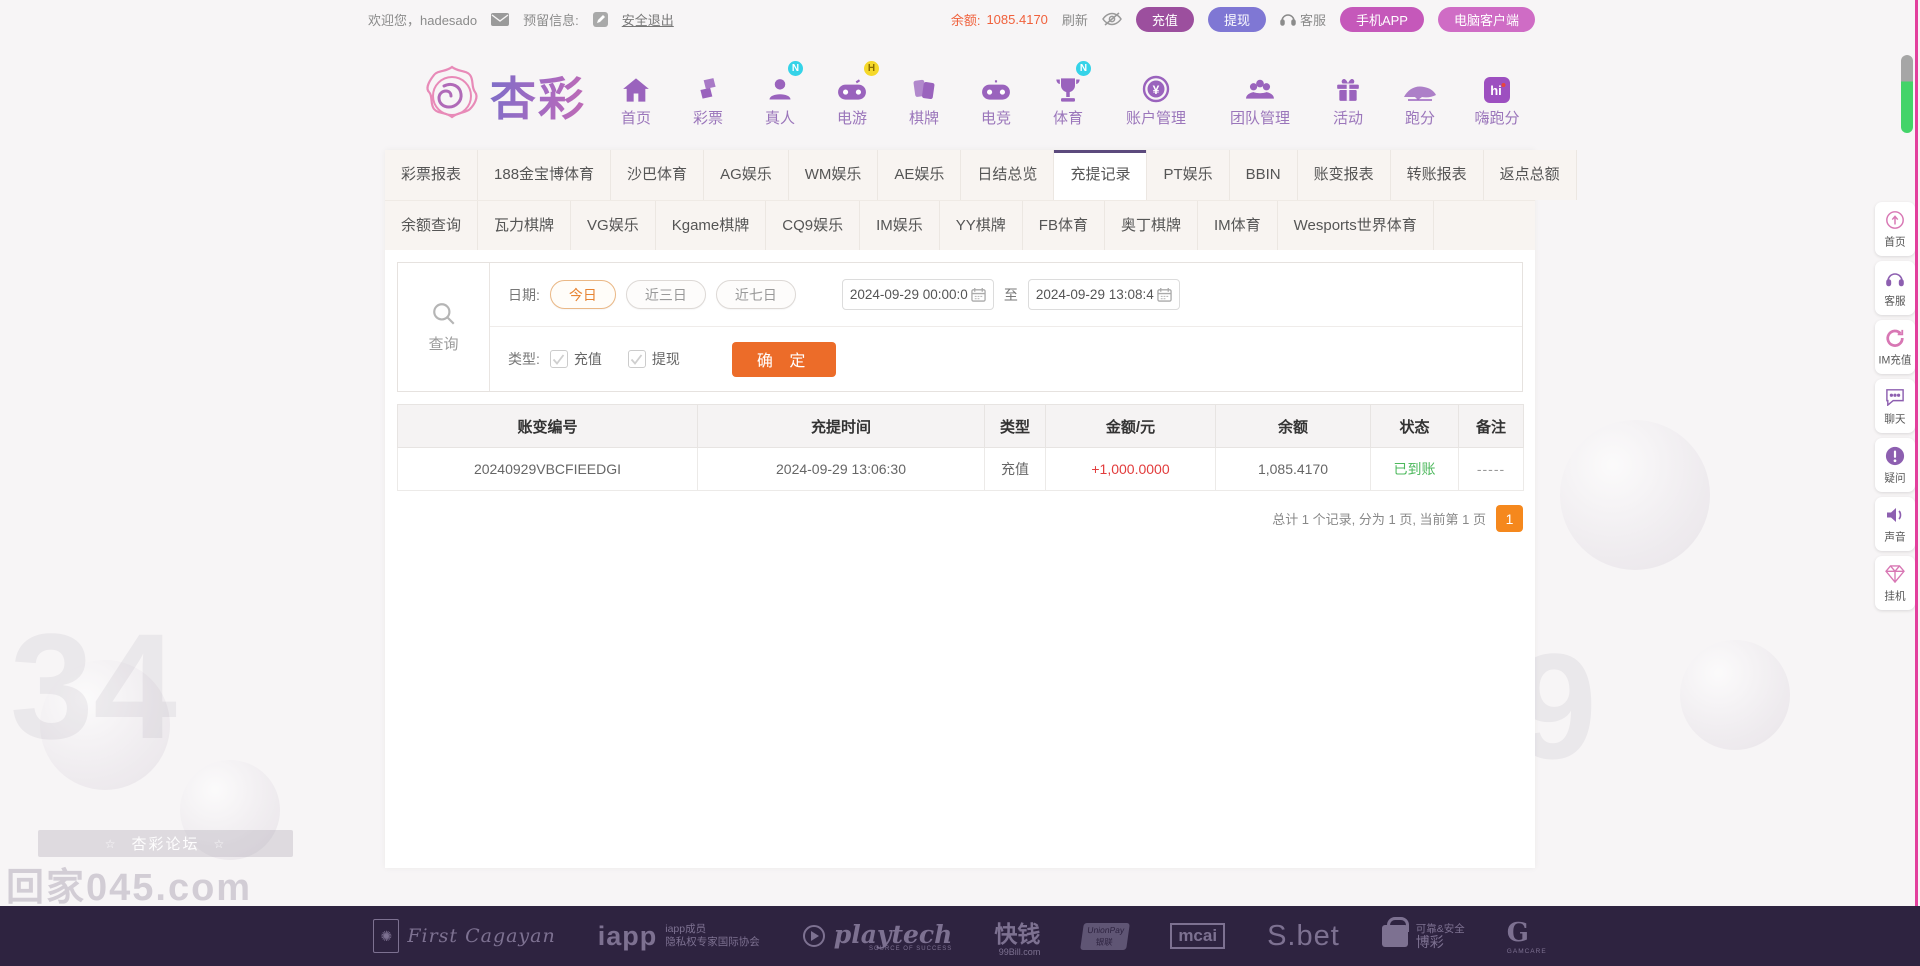 This screenshot has height=966, width=1920. What do you see at coordinates (648, 19) in the screenshot?
I see `logout-link: 安全退出` at bounding box center [648, 19].